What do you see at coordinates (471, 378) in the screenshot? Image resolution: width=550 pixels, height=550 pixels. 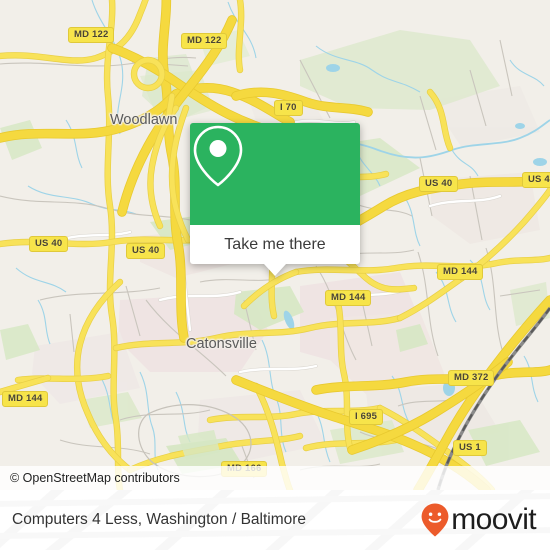 I see `road-shield-md-372: MD 372` at bounding box center [471, 378].